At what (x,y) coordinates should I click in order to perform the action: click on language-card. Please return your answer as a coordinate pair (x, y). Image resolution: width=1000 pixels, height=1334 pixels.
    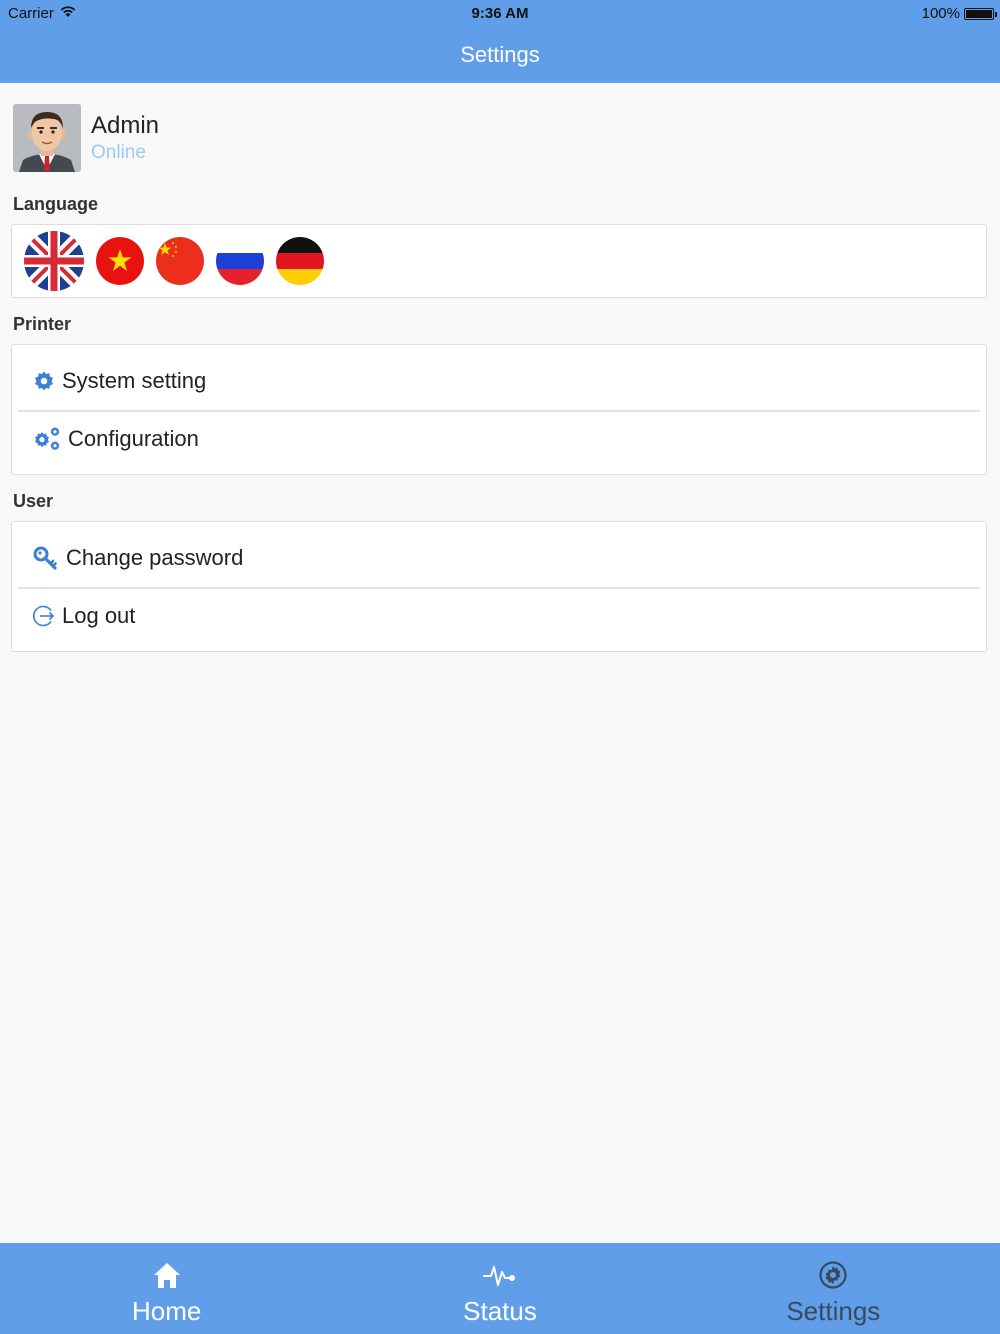
    Looking at the image, I should click on (499, 261).